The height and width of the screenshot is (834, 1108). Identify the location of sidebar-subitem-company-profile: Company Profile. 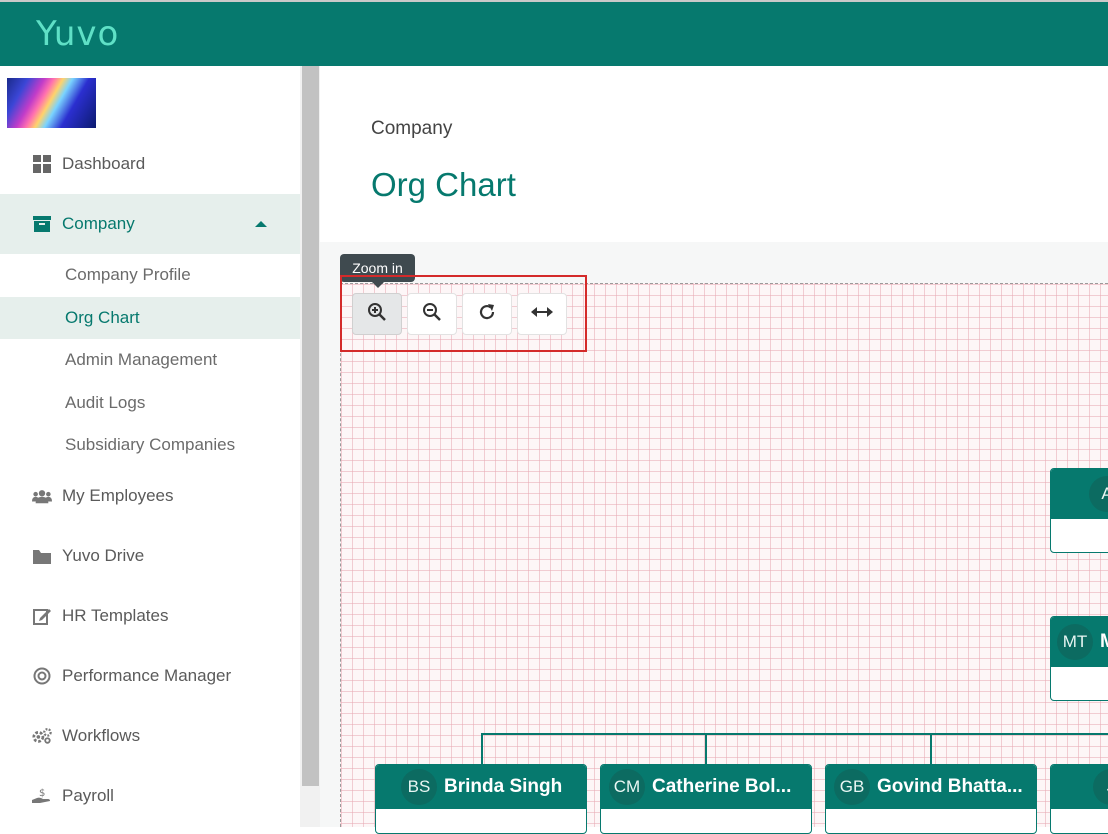
(150, 275).